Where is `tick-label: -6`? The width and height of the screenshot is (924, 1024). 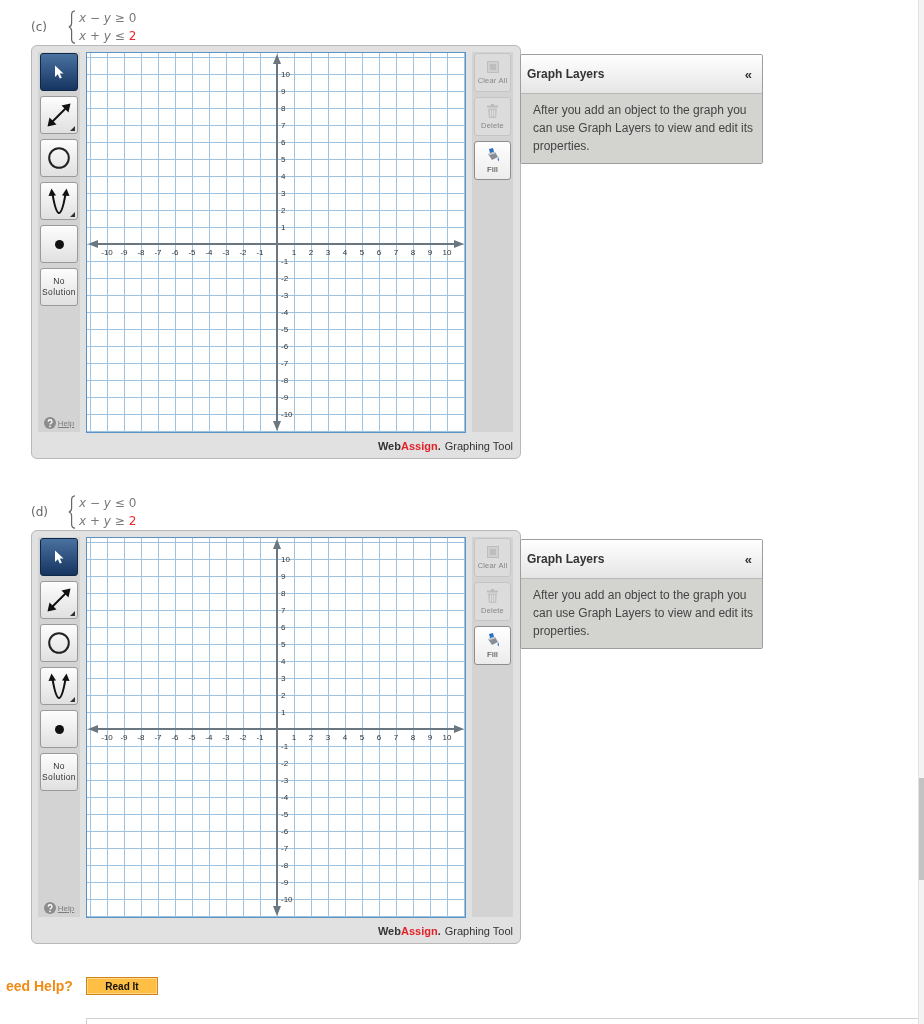 tick-label: -6 is located at coordinates (175, 737).